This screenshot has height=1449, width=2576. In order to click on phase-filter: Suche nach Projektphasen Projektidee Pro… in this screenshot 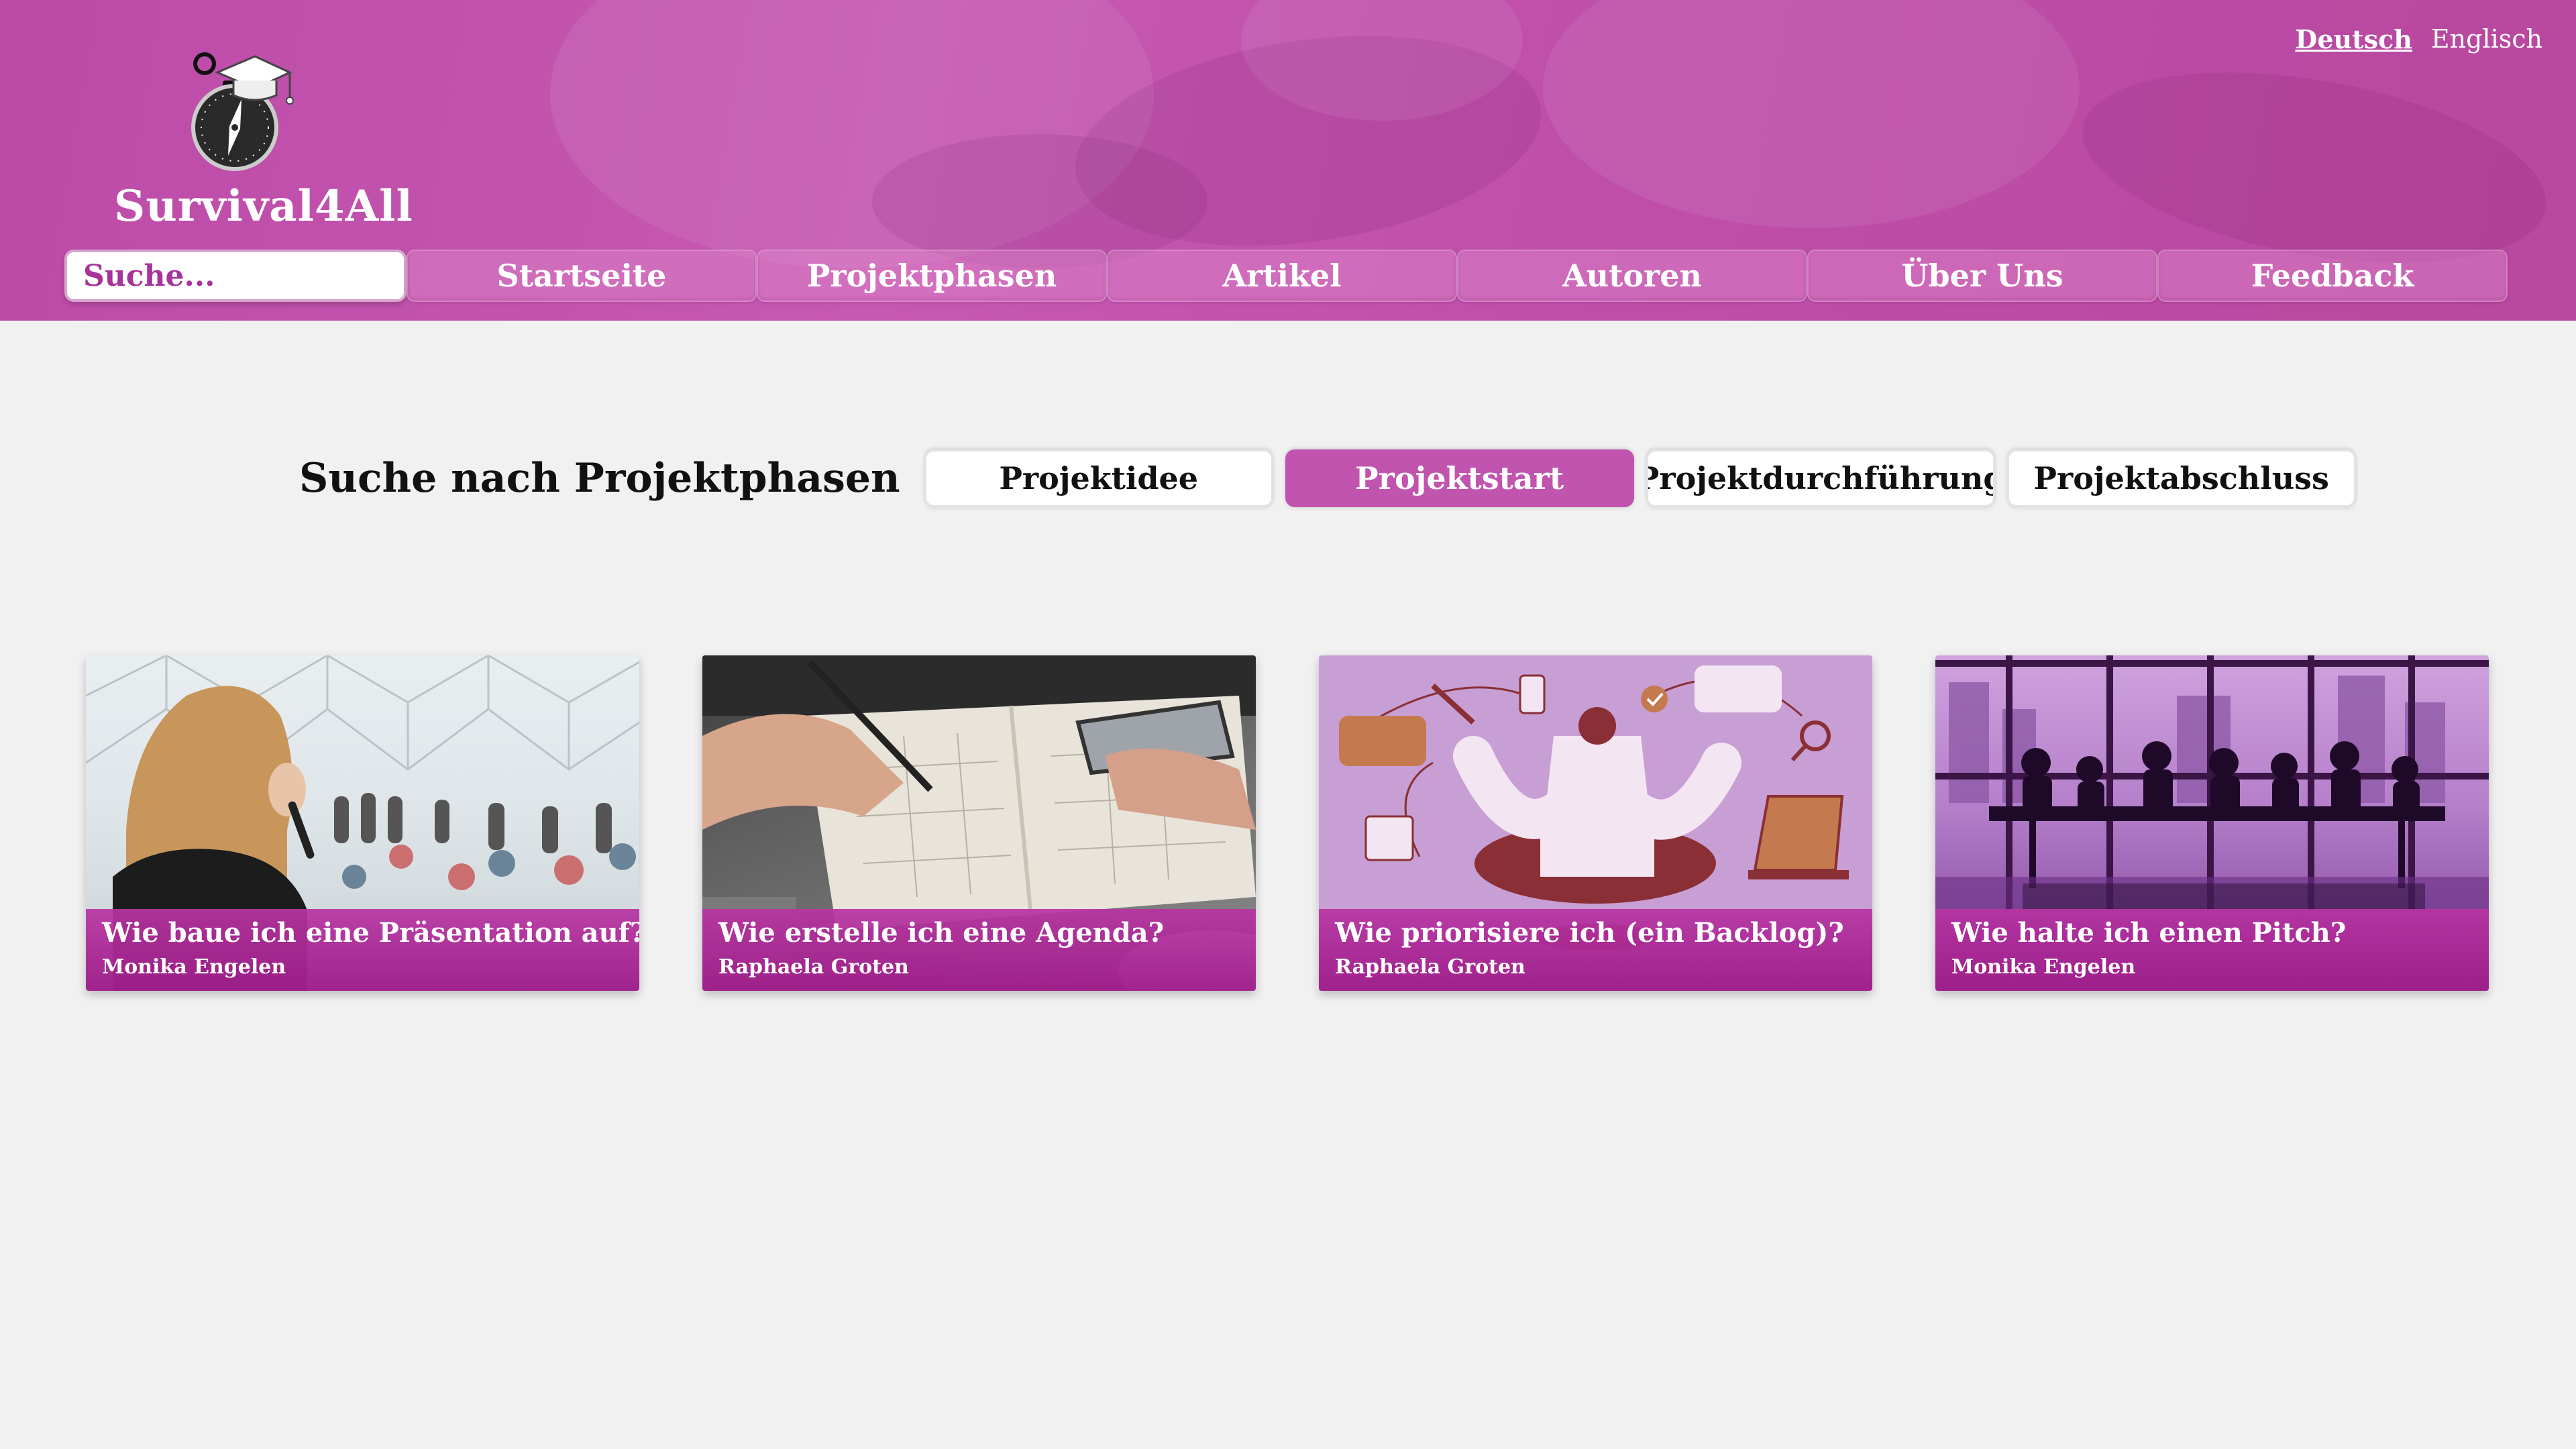, I will do `click(1333, 478)`.